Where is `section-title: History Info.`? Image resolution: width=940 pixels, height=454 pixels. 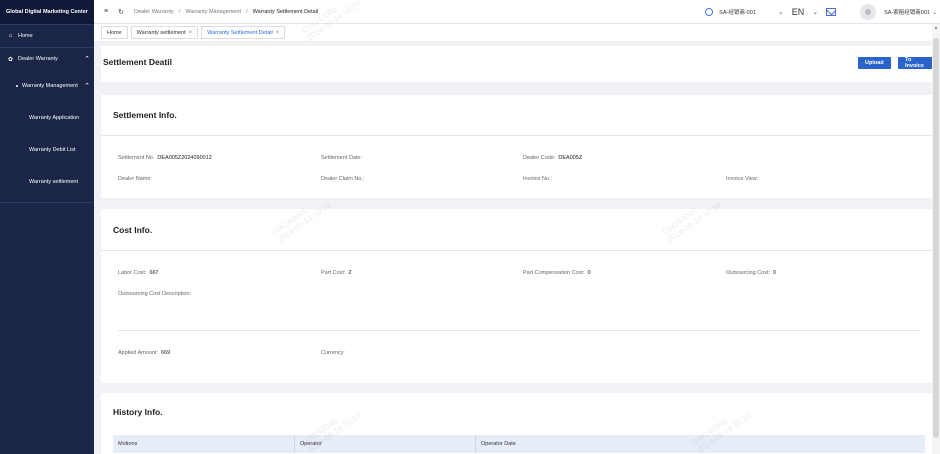
section-title: History Info. is located at coordinates (138, 412).